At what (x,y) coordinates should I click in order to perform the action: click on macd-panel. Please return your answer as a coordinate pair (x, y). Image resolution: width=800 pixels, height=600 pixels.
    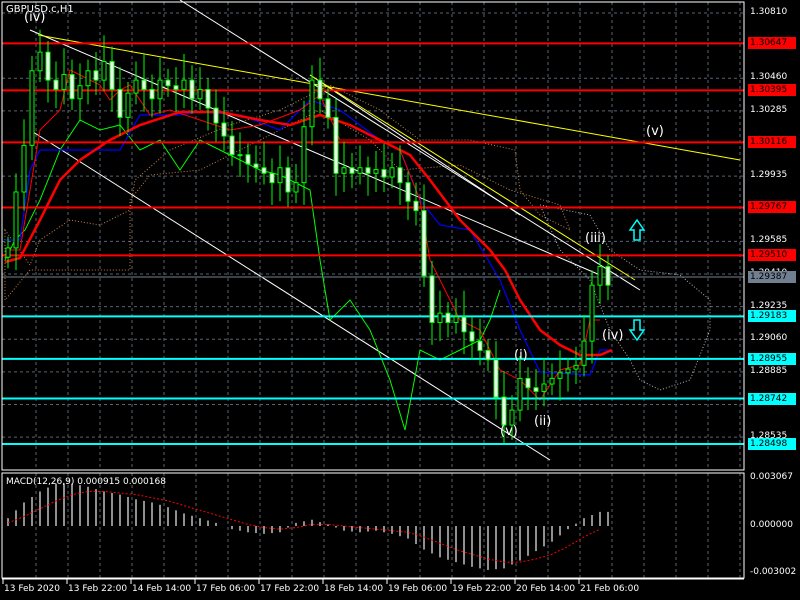
    Looking at the image, I should click on (308, 526).